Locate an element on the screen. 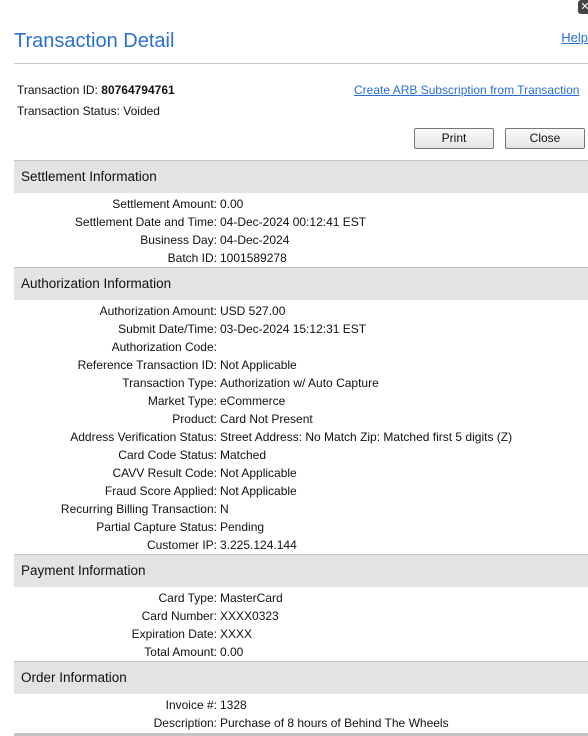 Image resolution: width=588 pixels, height=736 pixels. row-value: Matched is located at coordinates (243, 455).